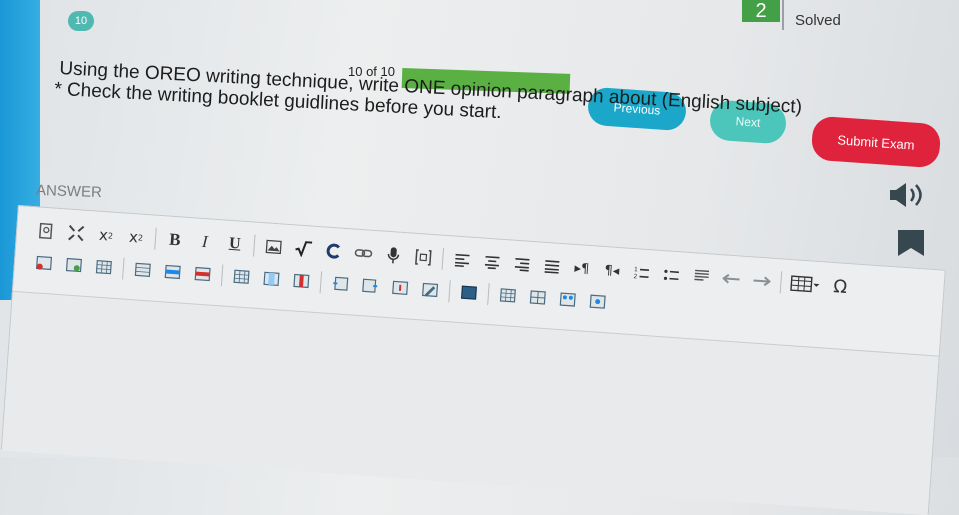 The width and height of the screenshot is (959, 515). I want to click on find-icon, so click(46, 231).